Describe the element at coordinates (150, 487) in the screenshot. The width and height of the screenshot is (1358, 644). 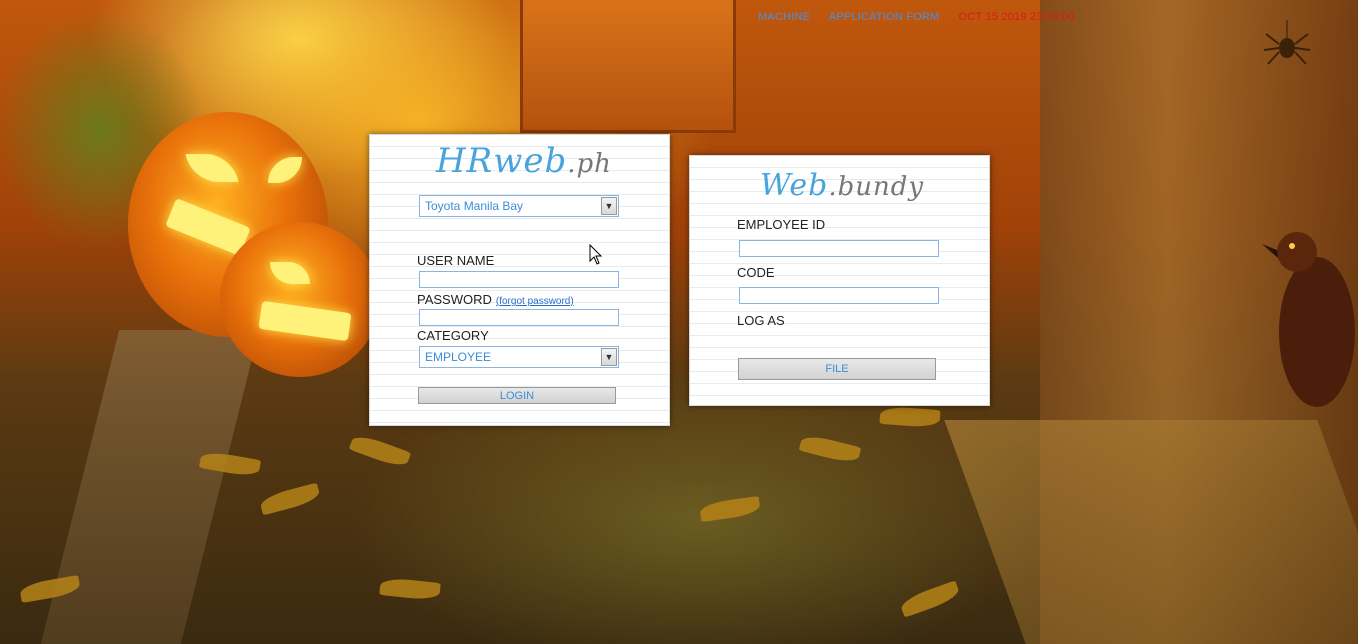
I see `background-path` at that location.